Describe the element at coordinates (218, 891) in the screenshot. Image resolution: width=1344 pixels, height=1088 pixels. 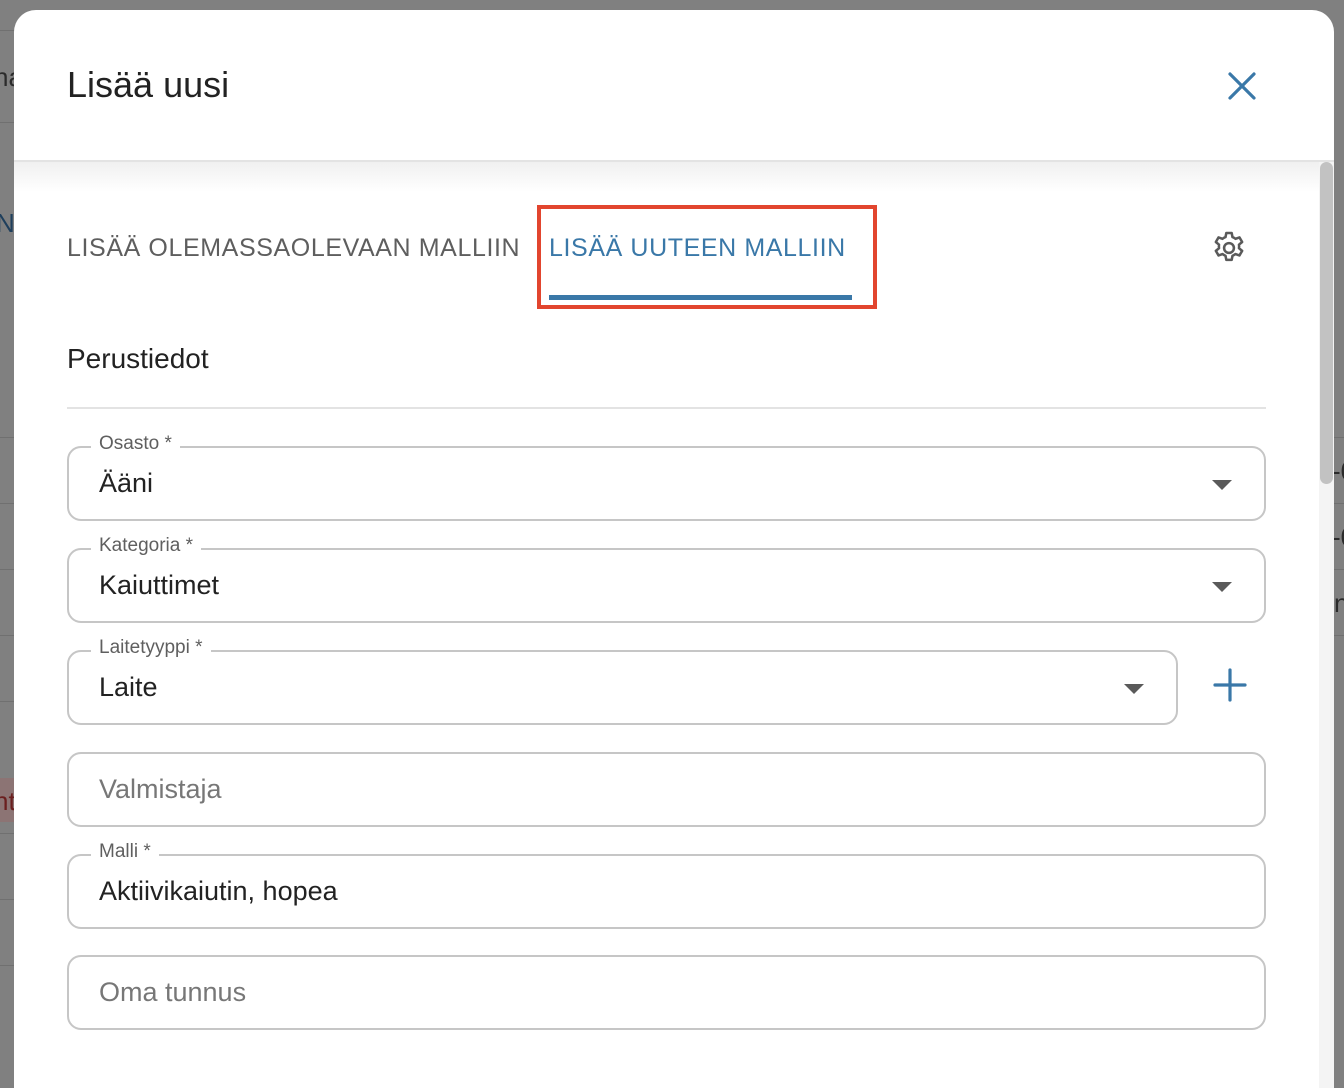
I see `malli-value: Aktiivikaiutin, hopea` at that location.